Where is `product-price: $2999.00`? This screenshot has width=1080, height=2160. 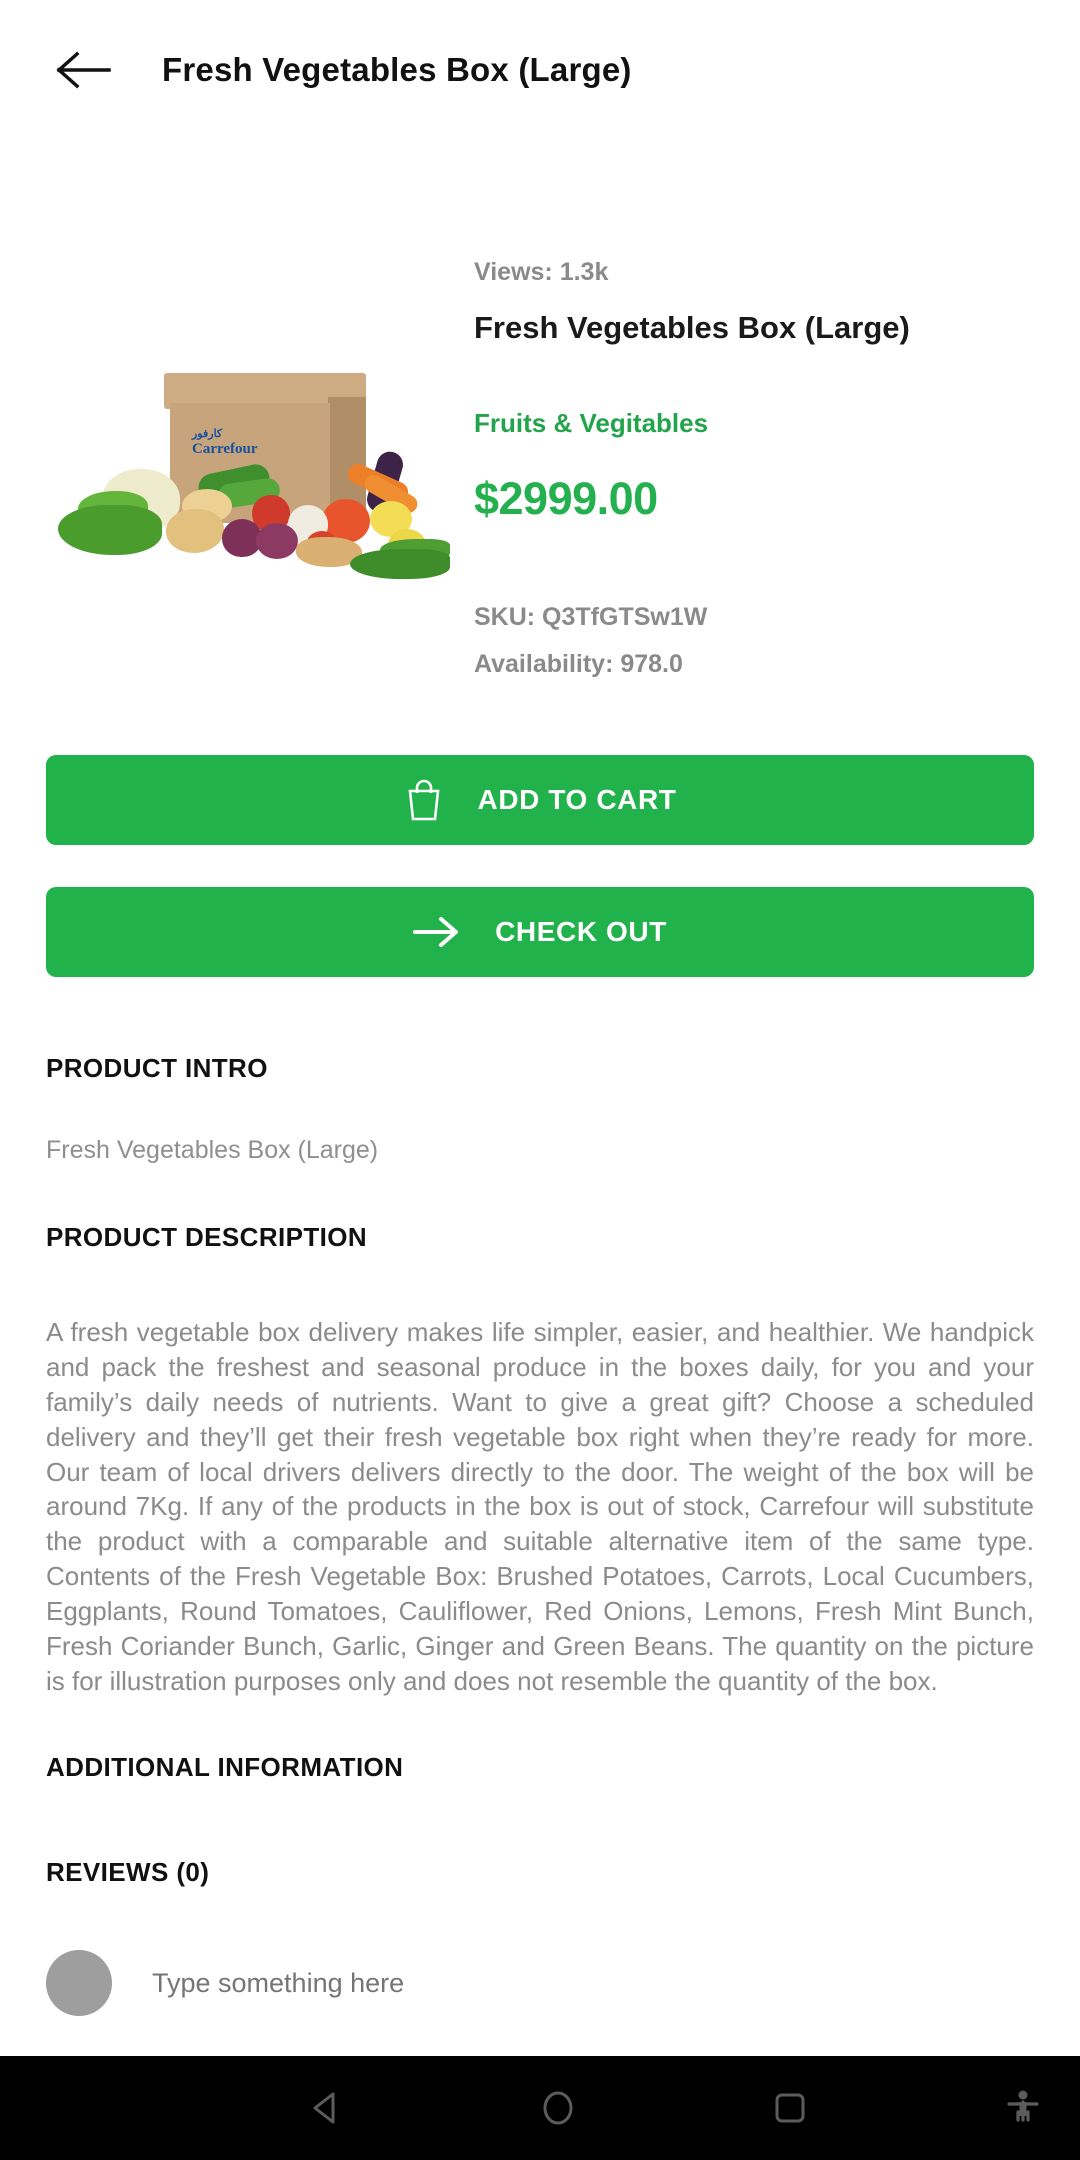
product-price: $2999.00 is located at coordinates (566, 498).